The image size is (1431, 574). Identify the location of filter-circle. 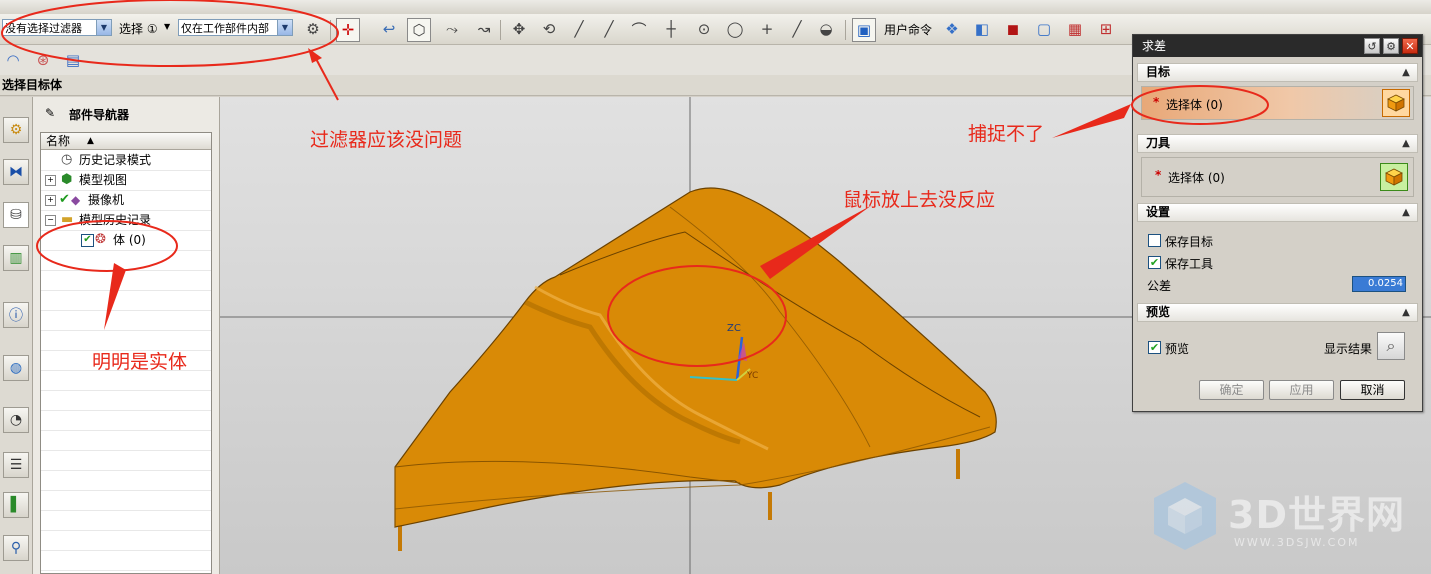
(170, 33).